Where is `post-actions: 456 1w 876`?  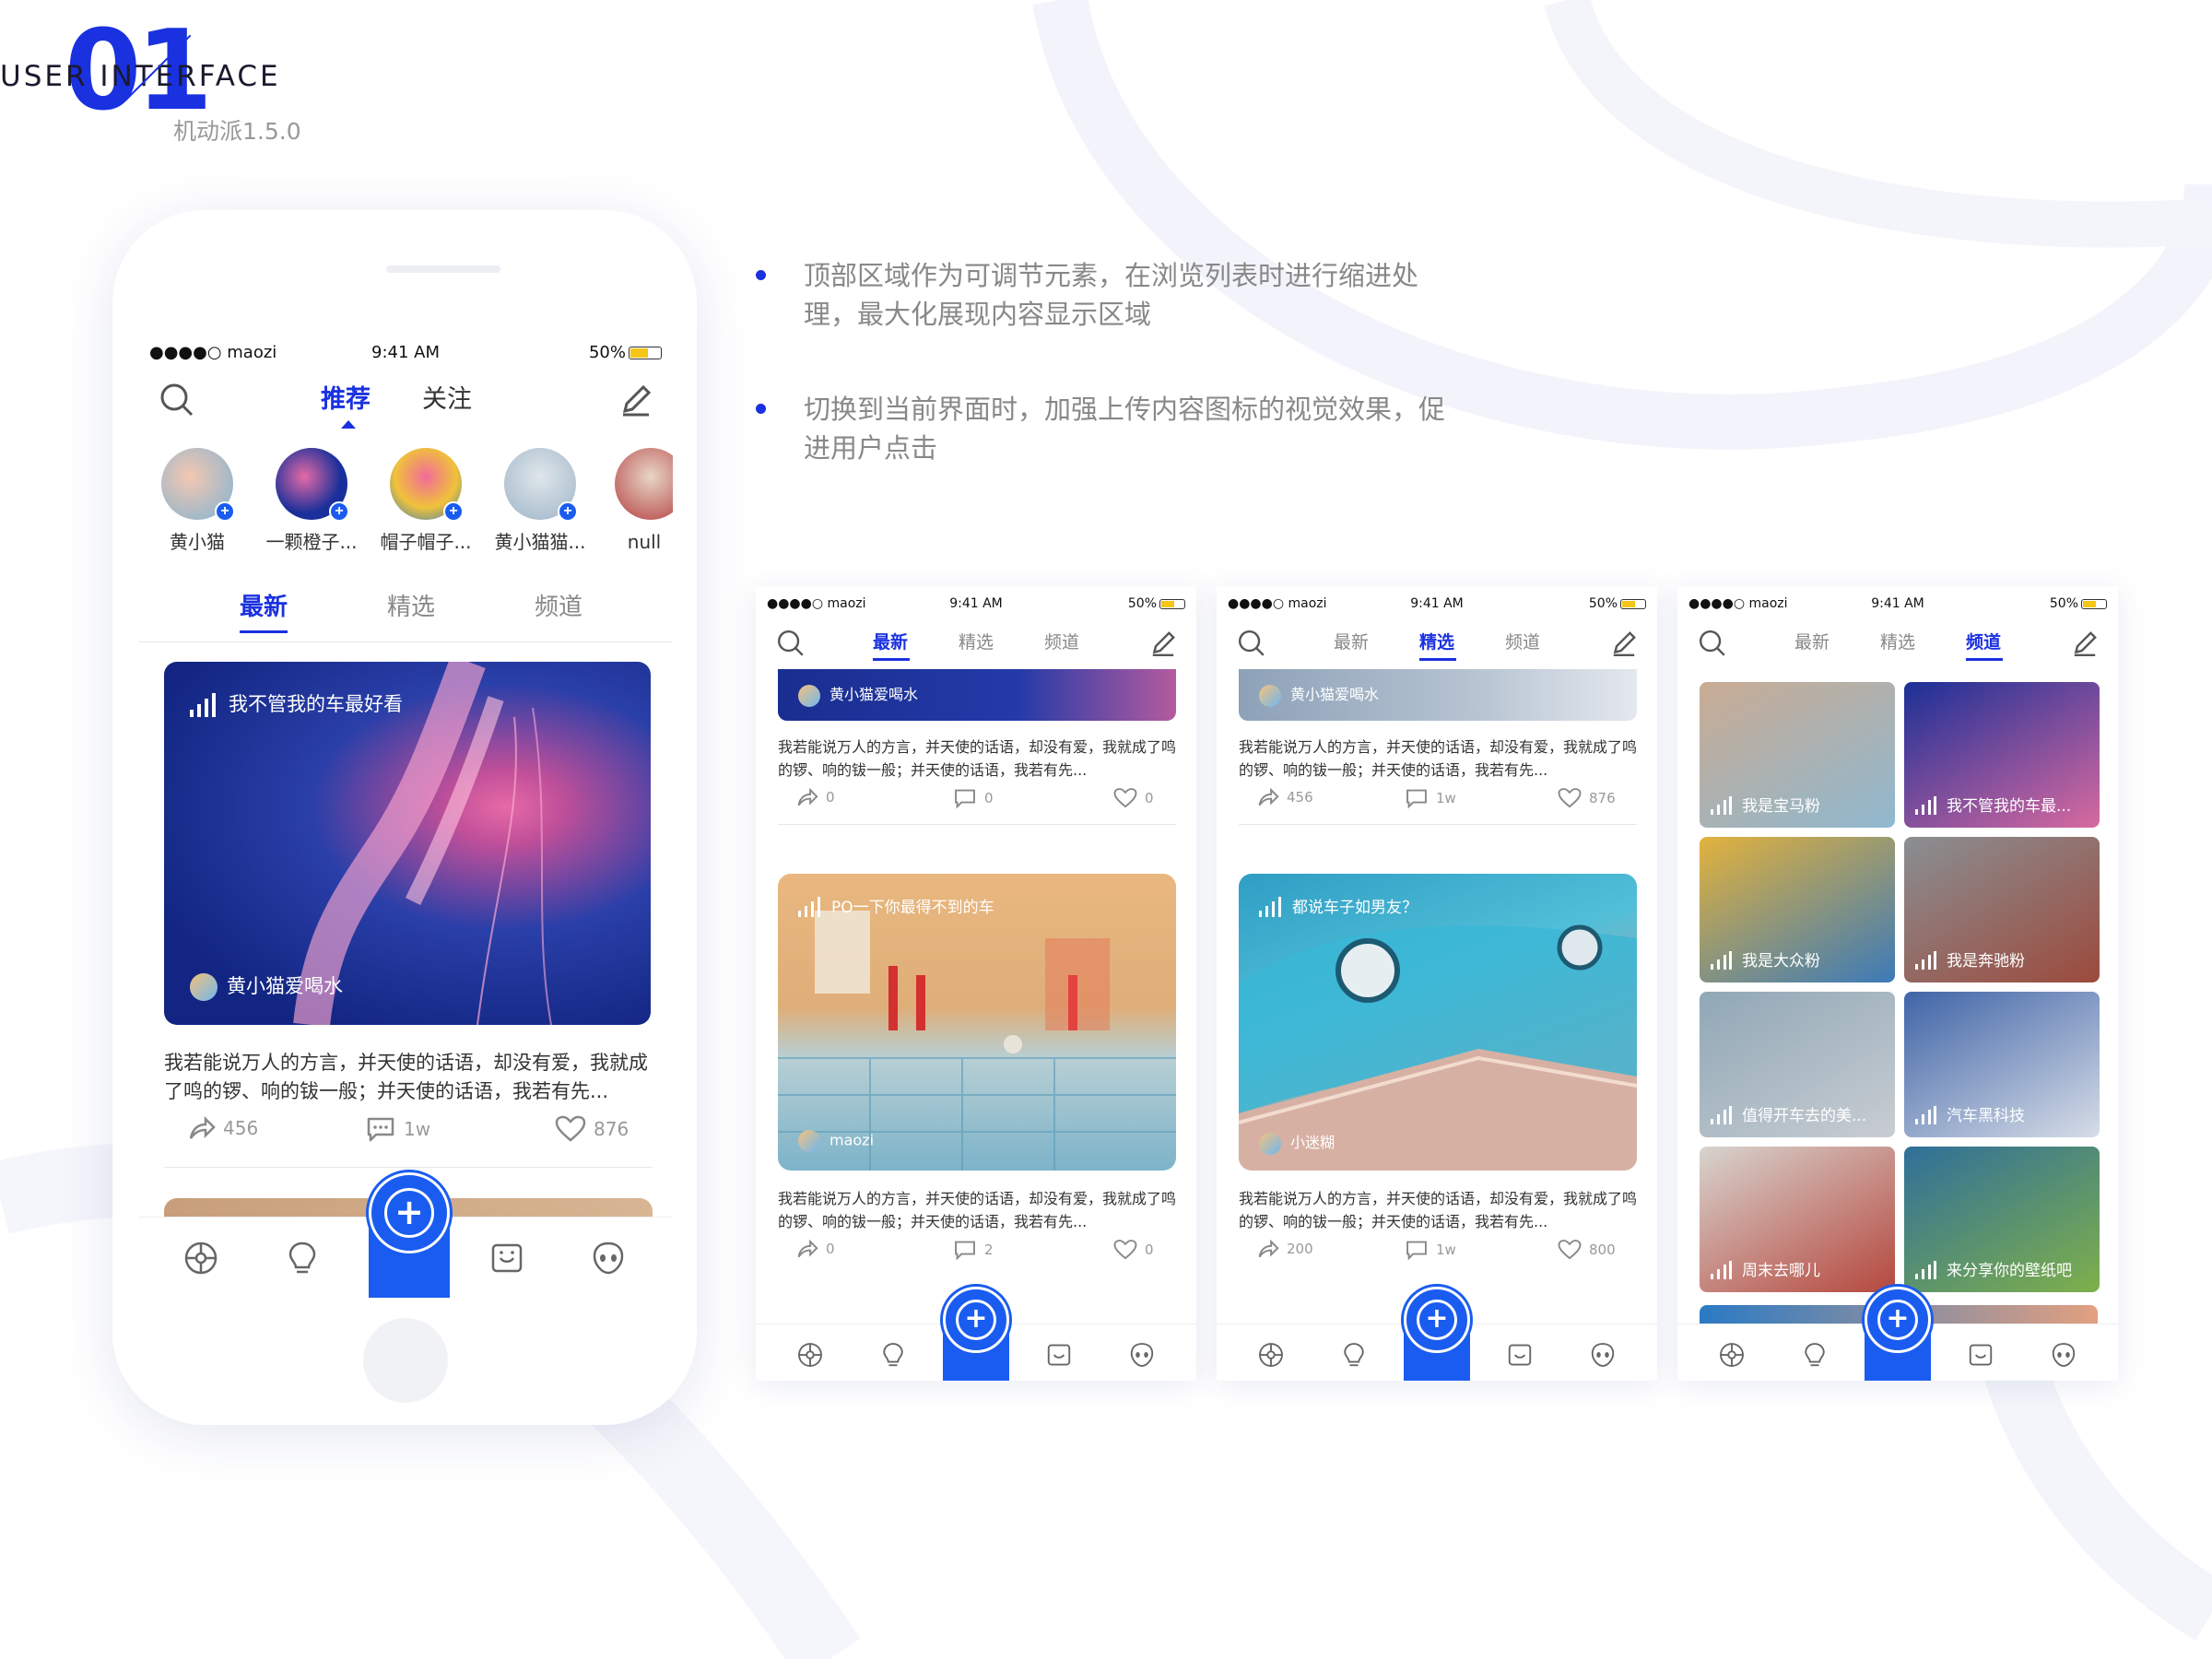 post-actions: 456 1w 876 is located at coordinates (1438, 801).